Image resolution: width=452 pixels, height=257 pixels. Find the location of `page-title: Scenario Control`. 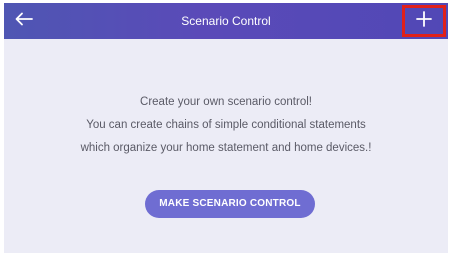

page-title: Scenario Control is located at coordinates (226, 21).